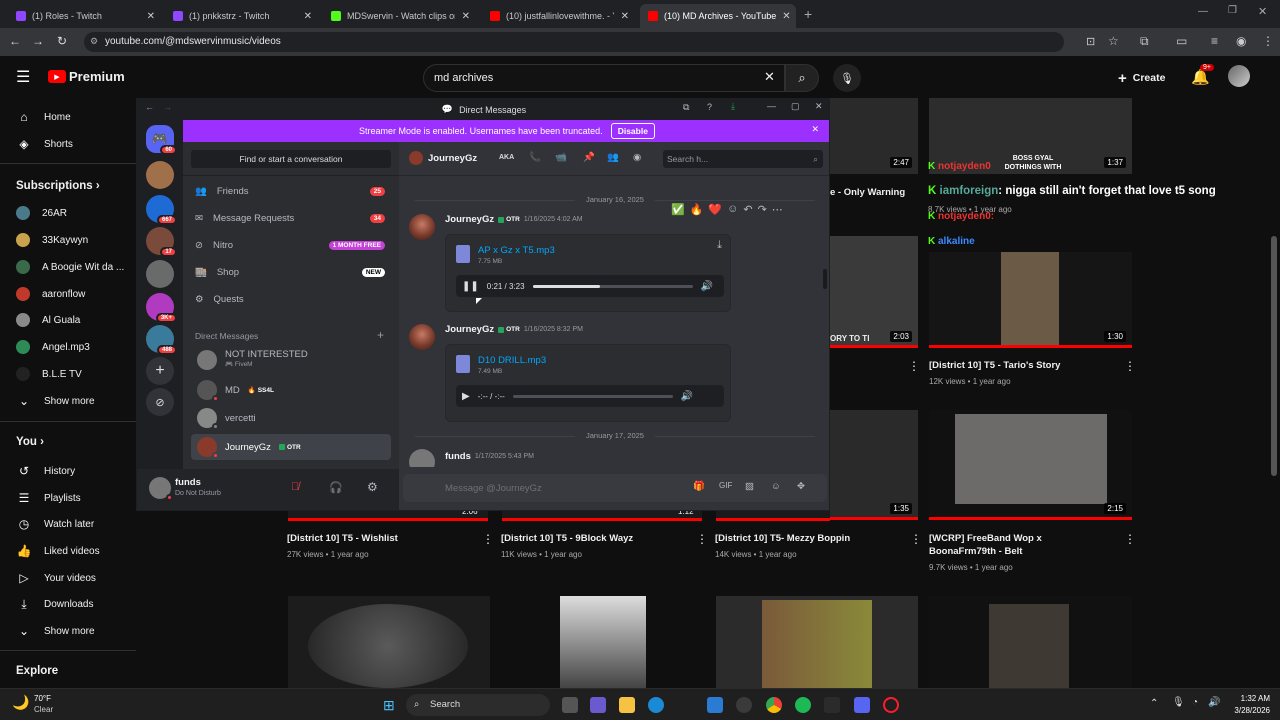 The image size is (1280, 720). What do you see at coordinates (48, 498) in the screenshot?
I see `sidebar-item-playlists: ☰ Playlists` at bounding box center [48, 498].